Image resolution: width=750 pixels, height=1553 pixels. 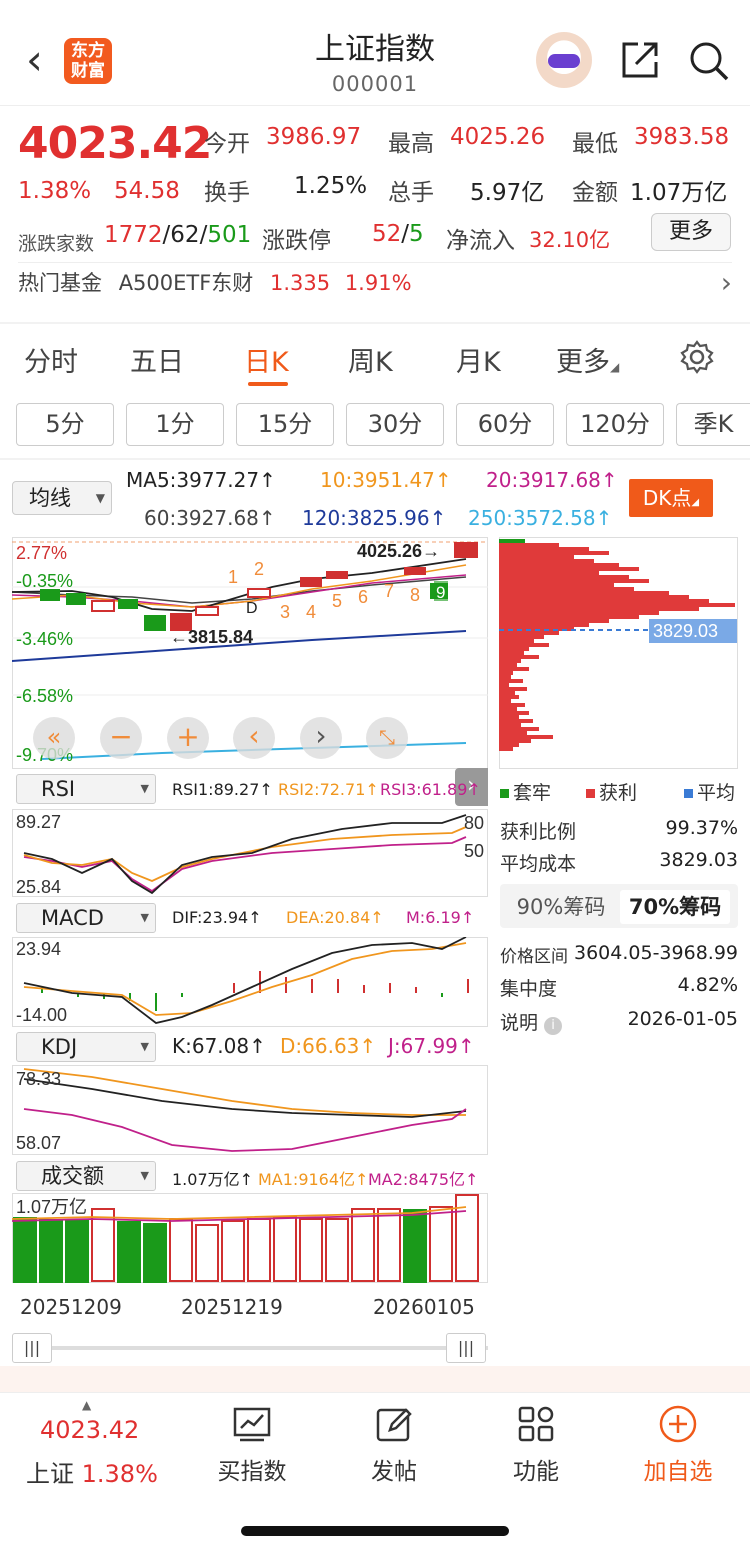 What do you see at coordinates (675, 907) in the screenshot?
I see `tab-chip-70: 70%筹码` at bounding box center [675, 907].